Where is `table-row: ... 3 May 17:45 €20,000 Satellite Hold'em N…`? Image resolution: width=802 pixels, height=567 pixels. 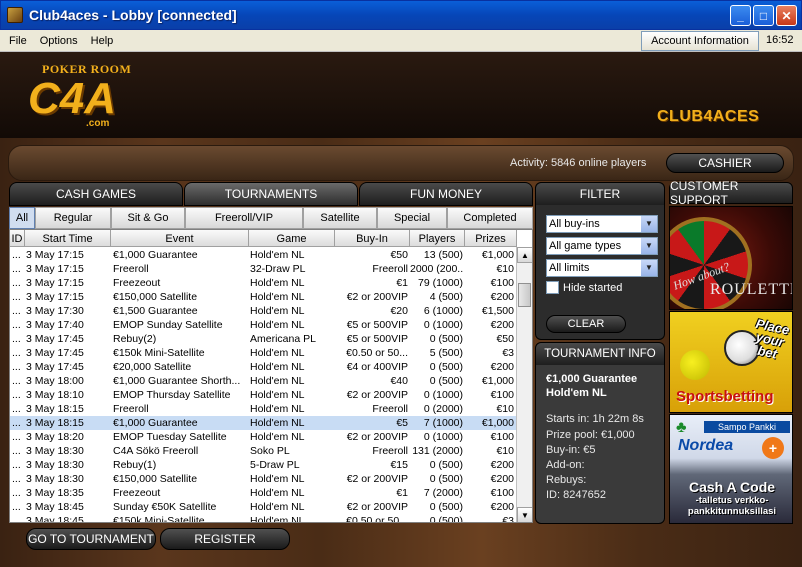 table-row: ... 3 May 17:45 €20,000 Satellite Hold'em N… is located at coordinates (263, 367).